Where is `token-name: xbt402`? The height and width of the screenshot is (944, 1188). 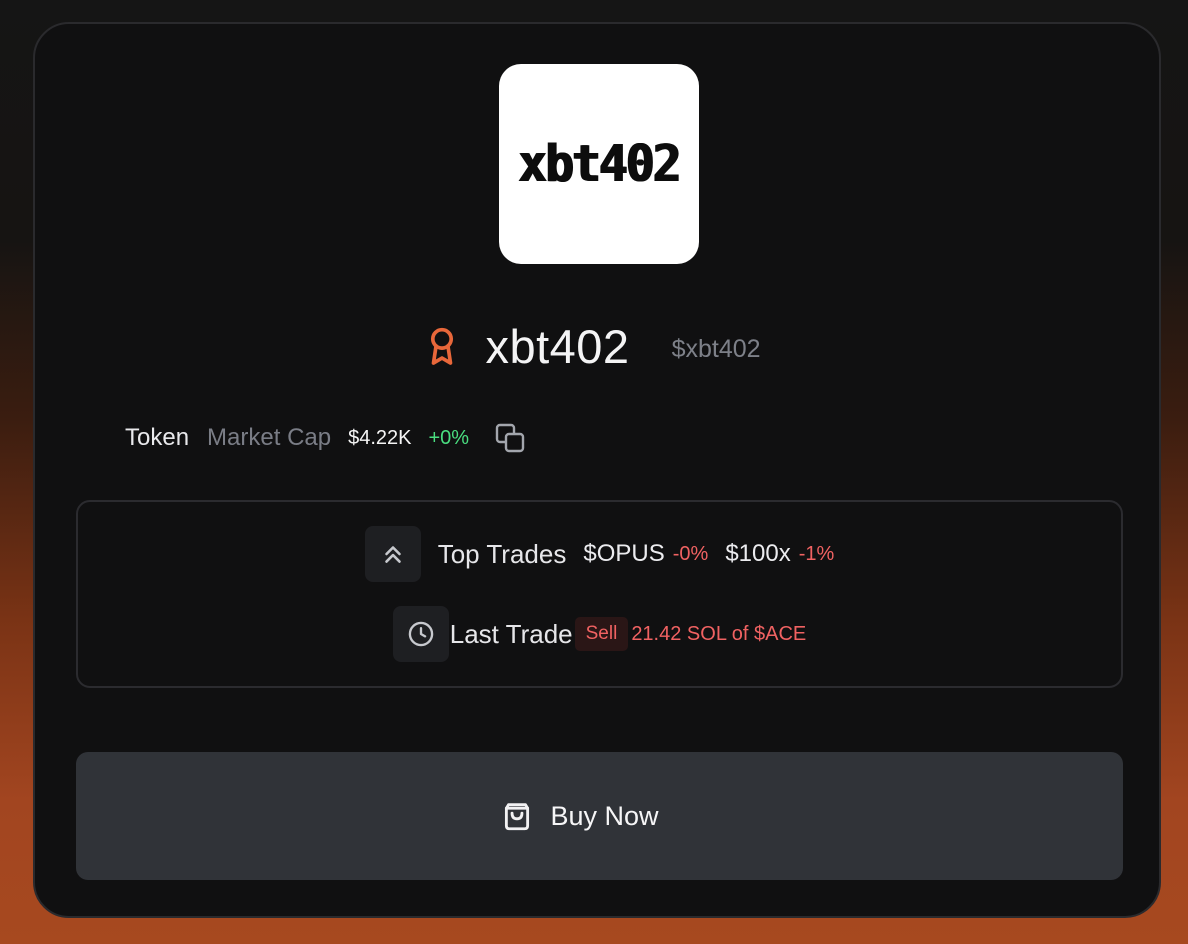
token-name: xbt402 is located at coordinates (557, 346).